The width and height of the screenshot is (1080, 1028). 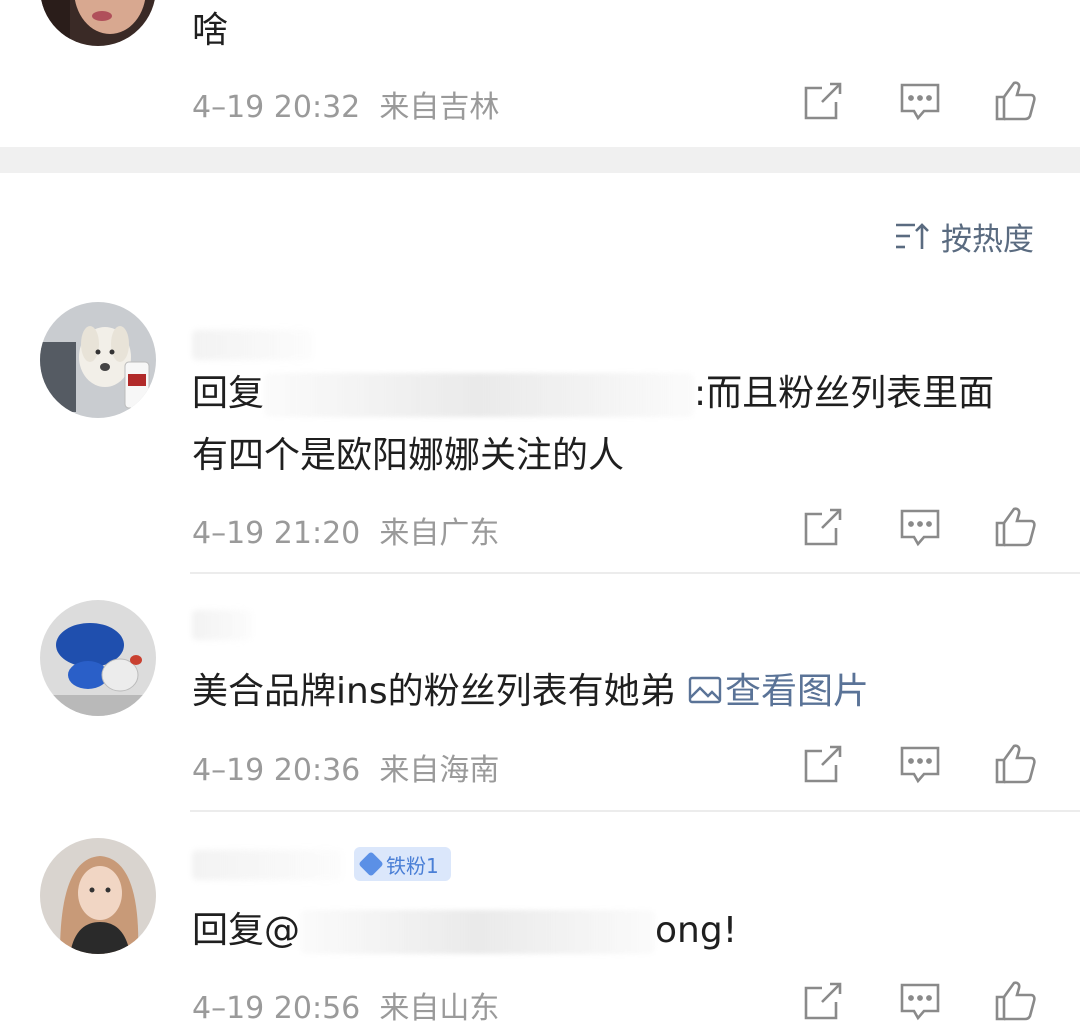 What do you see at coordinates (705, 690) in the screenshot?
I see `image-icon` at bounding box center [705, 690].